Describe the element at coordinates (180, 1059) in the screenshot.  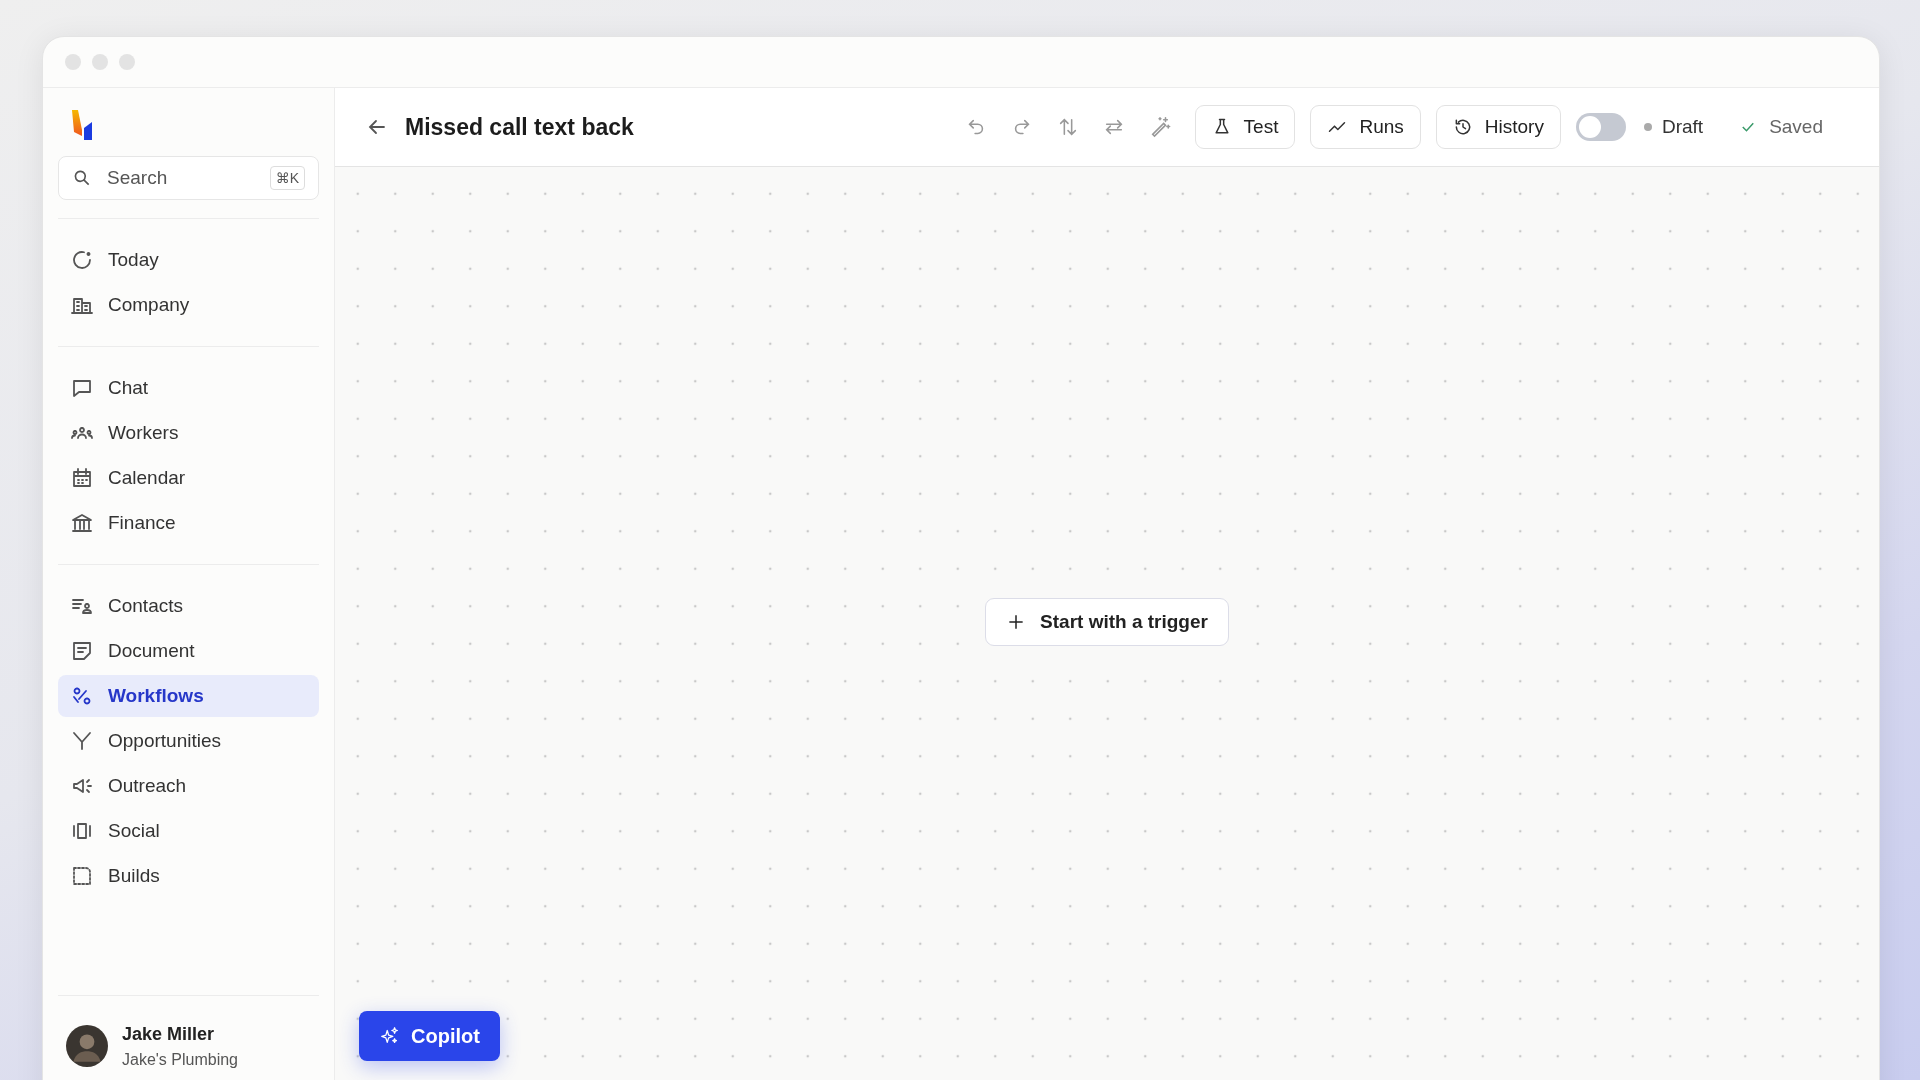
I see `company-name: Jake's Plumbing` at that location.